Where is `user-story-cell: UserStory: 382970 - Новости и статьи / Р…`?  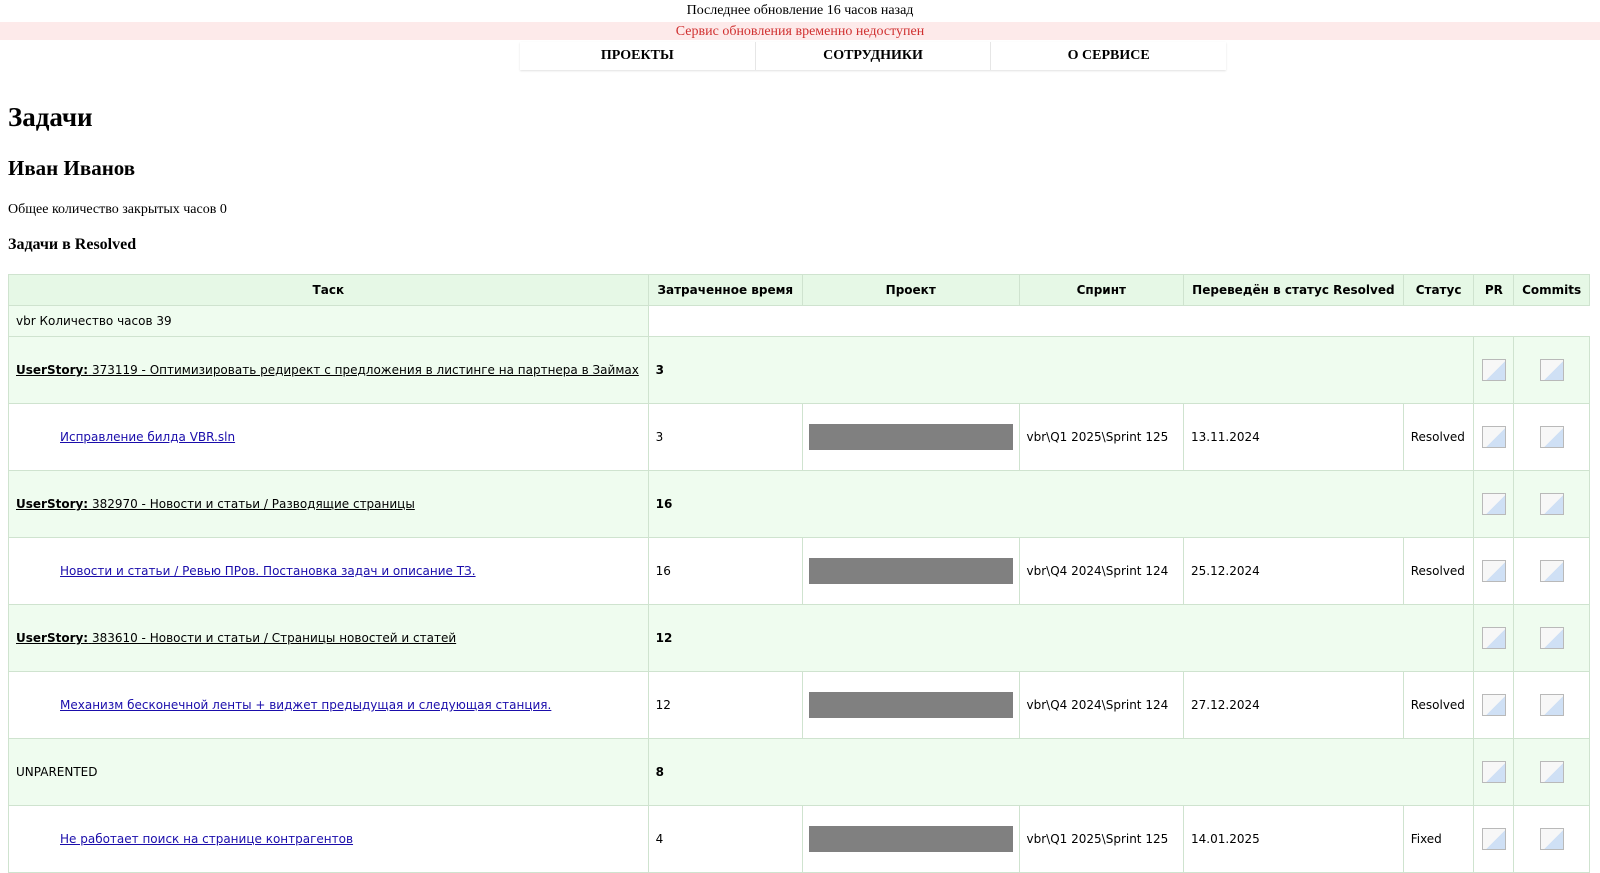 user-story-cell: UserStory: 382970 - Новости и статьи / Р… is located at coordinates (328, 504).